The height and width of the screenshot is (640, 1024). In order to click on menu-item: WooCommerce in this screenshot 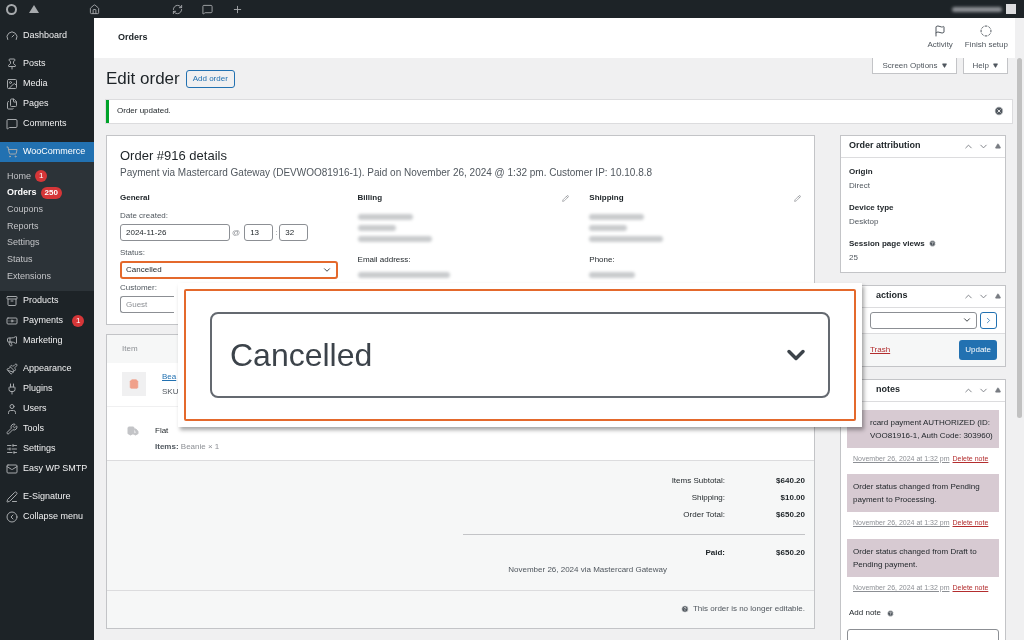, I will do `click(47, 152)`.